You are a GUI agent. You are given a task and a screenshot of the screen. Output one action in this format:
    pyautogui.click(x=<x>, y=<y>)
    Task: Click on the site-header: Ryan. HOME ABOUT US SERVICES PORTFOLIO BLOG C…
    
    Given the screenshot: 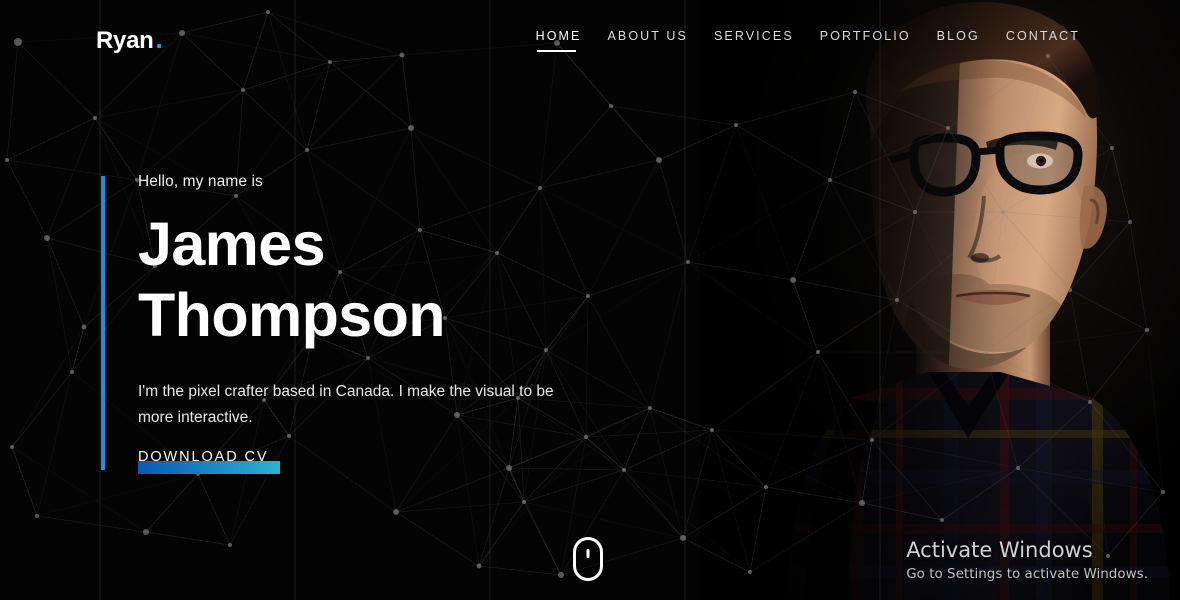 What is the action you would take?
    pyautogui.click(x=590, y=38)
    